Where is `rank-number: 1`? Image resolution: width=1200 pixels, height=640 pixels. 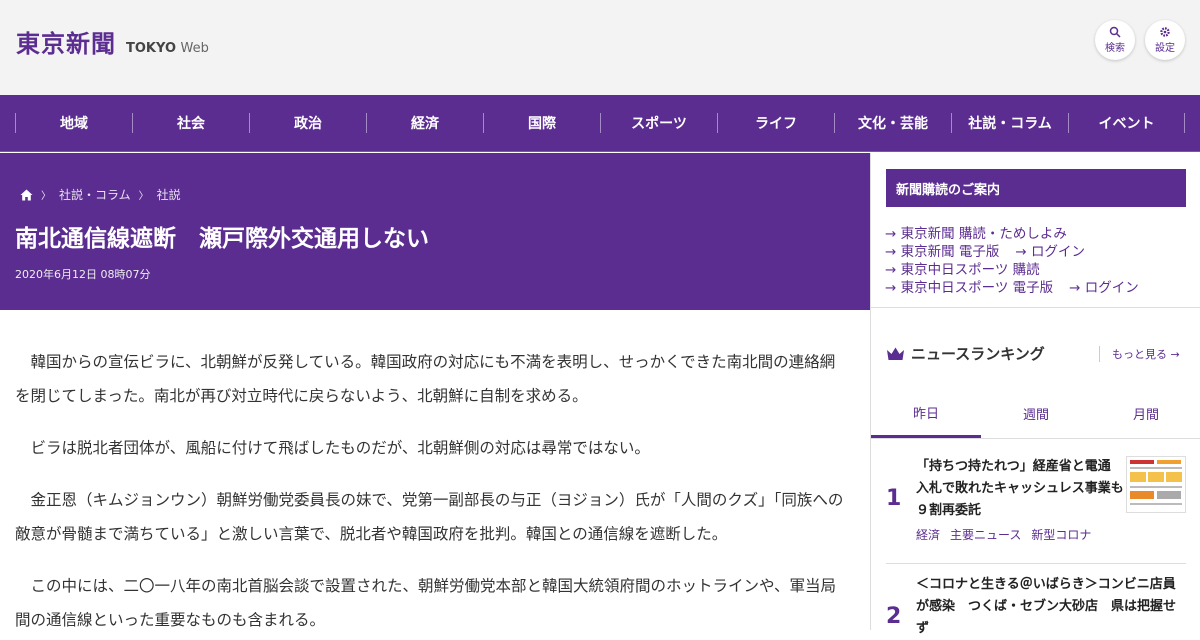 rank-number: 1 is located at coordinates (894, 498).